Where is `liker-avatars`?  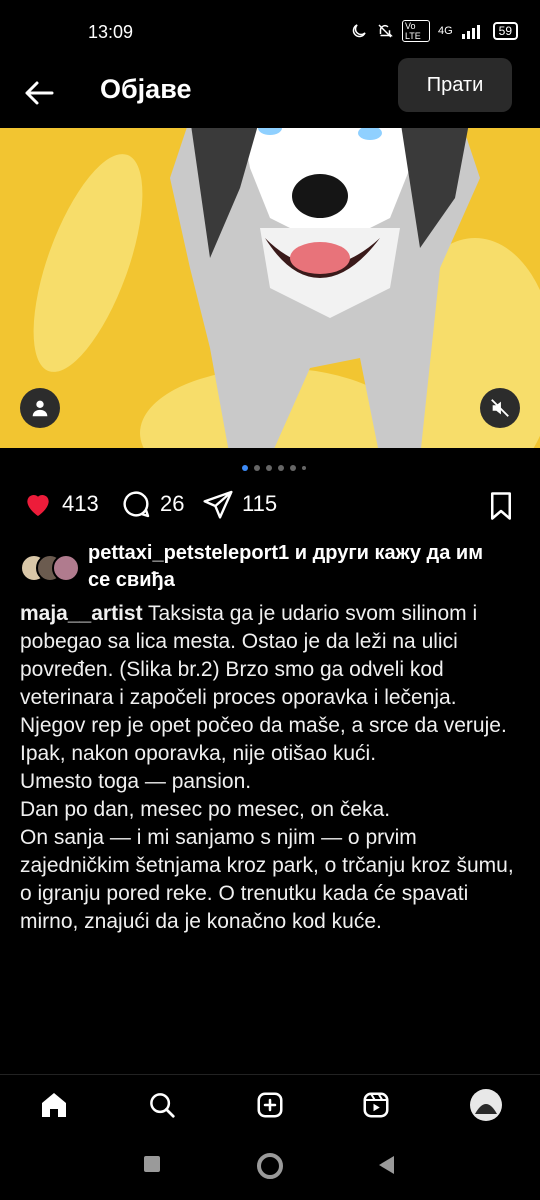
liker-avatars is located at coordinates (50, 568).